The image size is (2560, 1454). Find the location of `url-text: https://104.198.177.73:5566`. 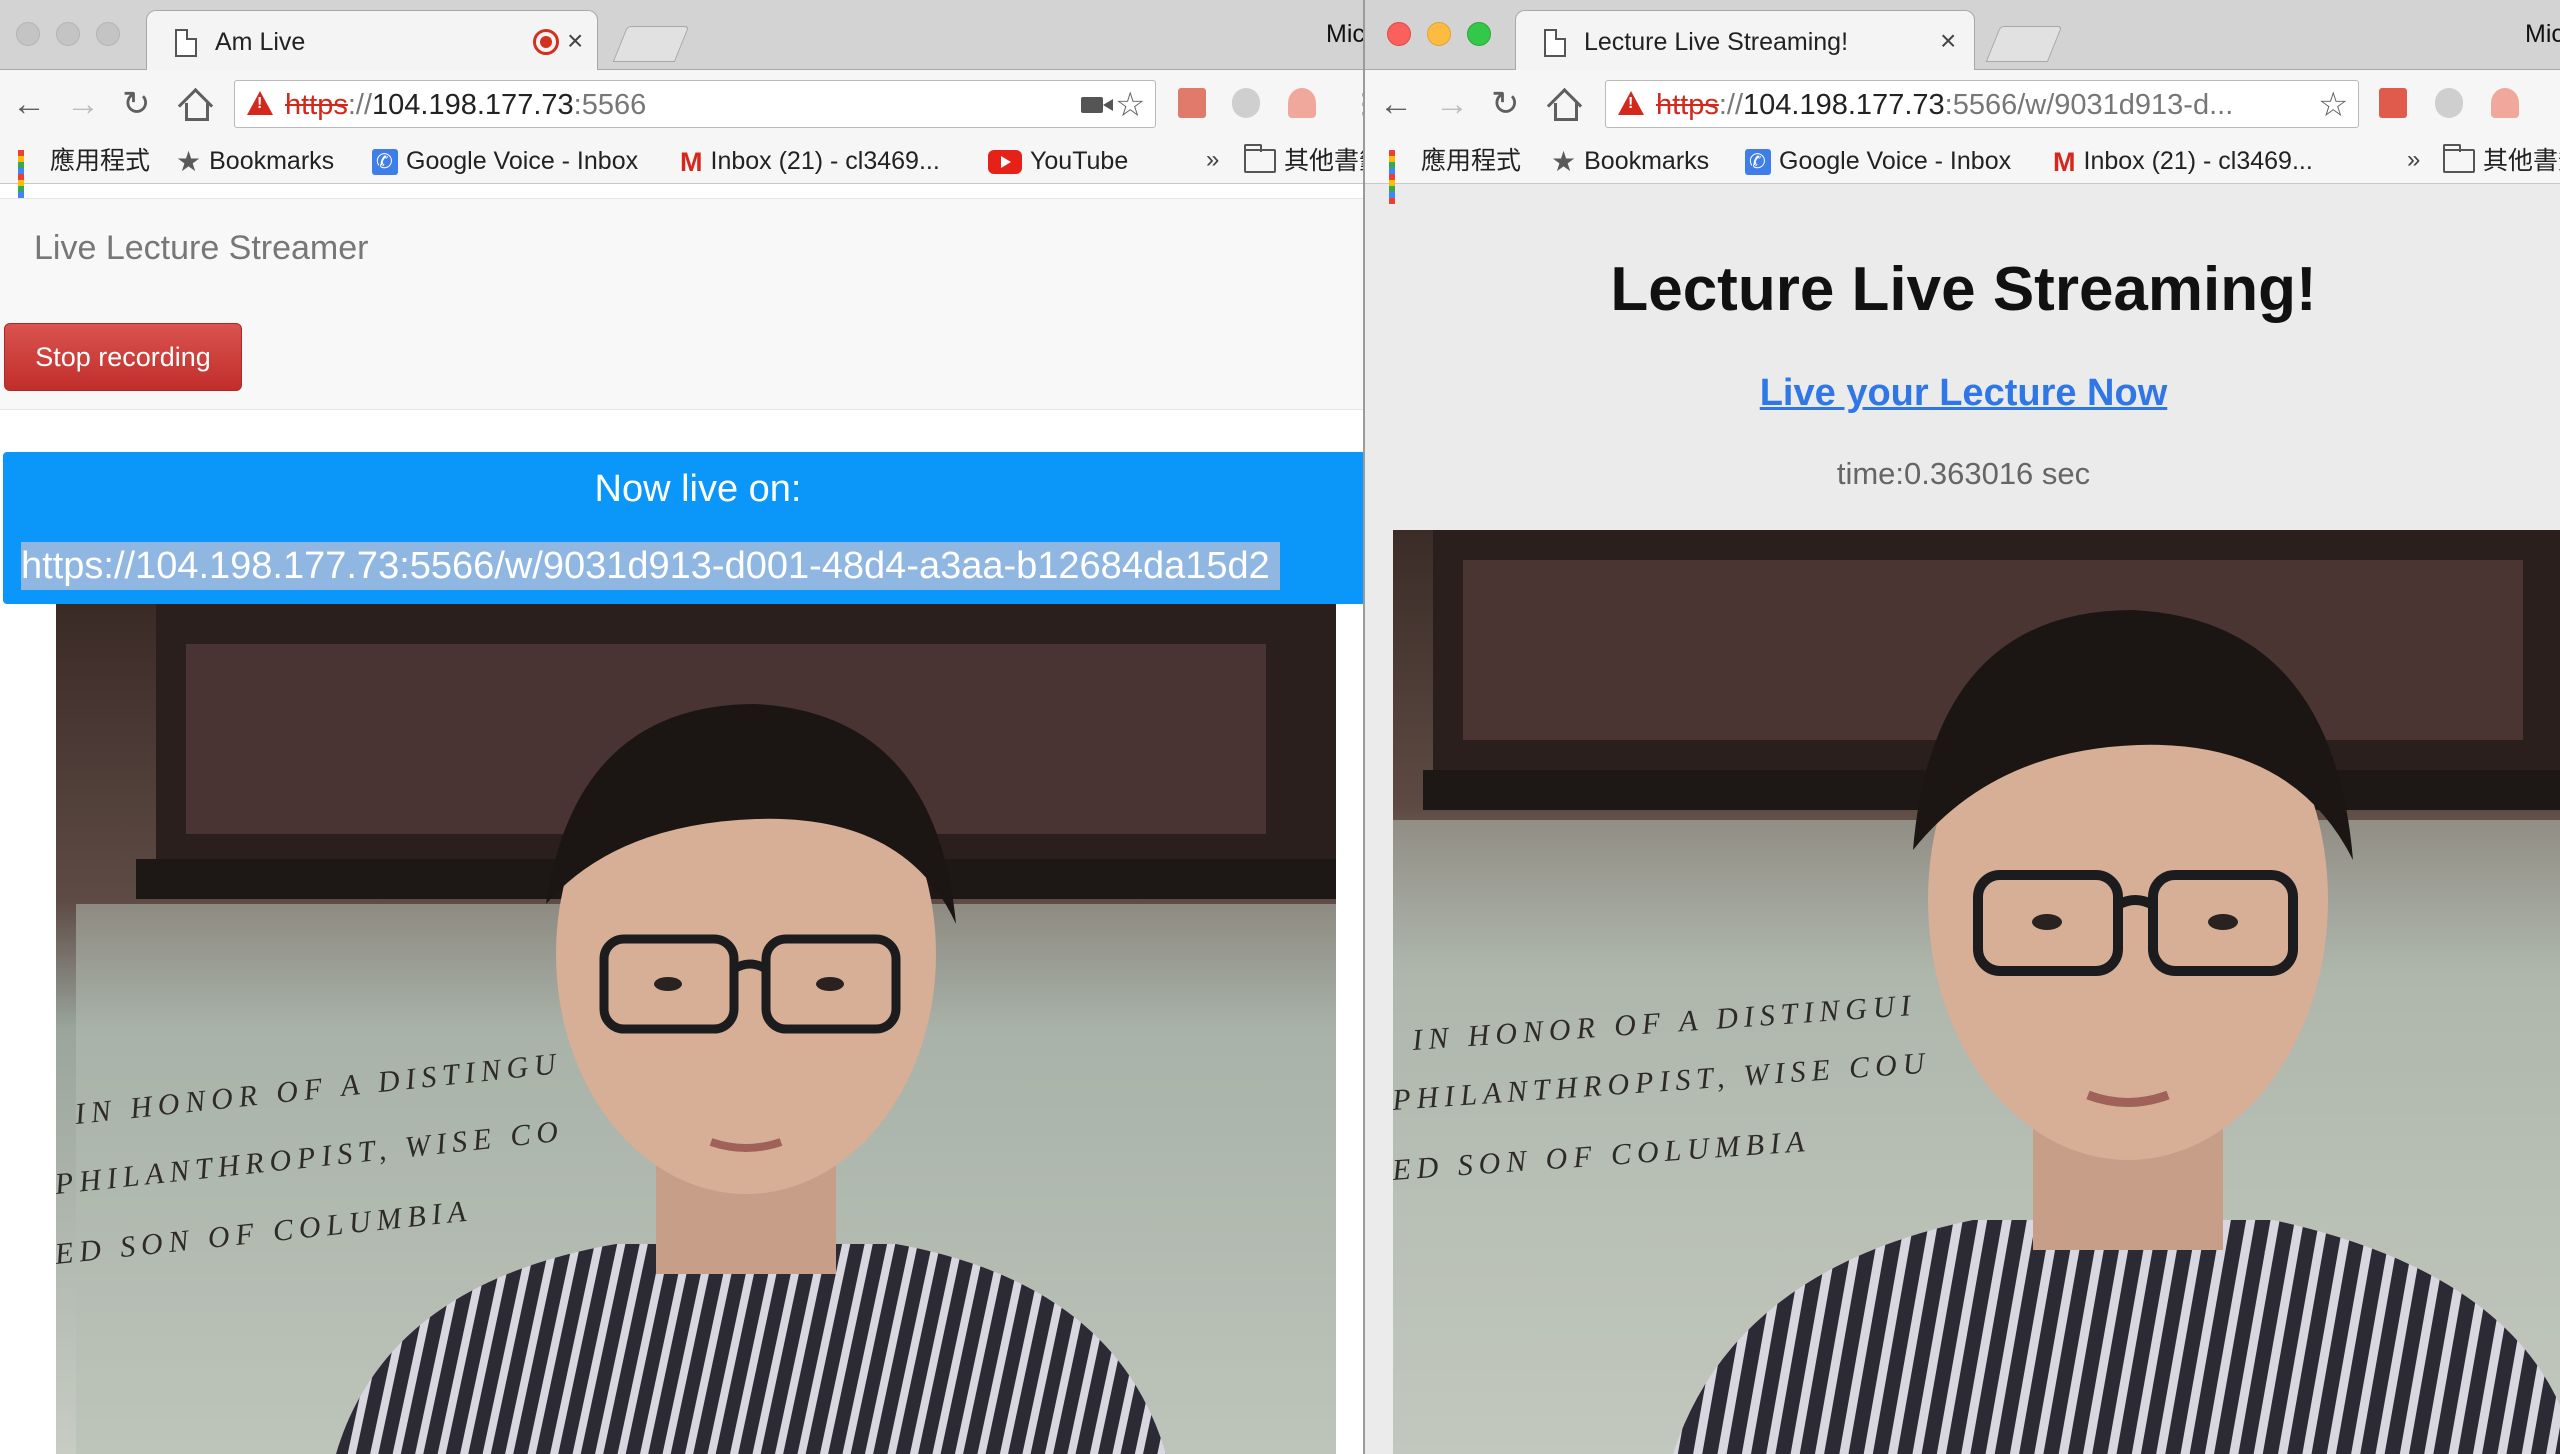

url-text: https://104.198.177.73:5566 is located at coordinates (466, 105).